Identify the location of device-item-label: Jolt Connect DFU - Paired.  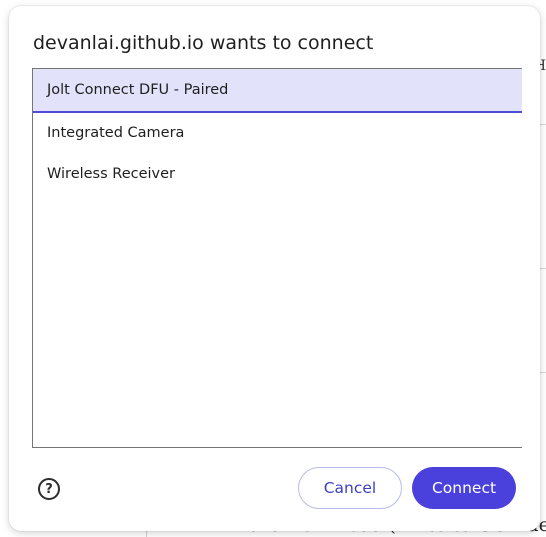
(138, 90).